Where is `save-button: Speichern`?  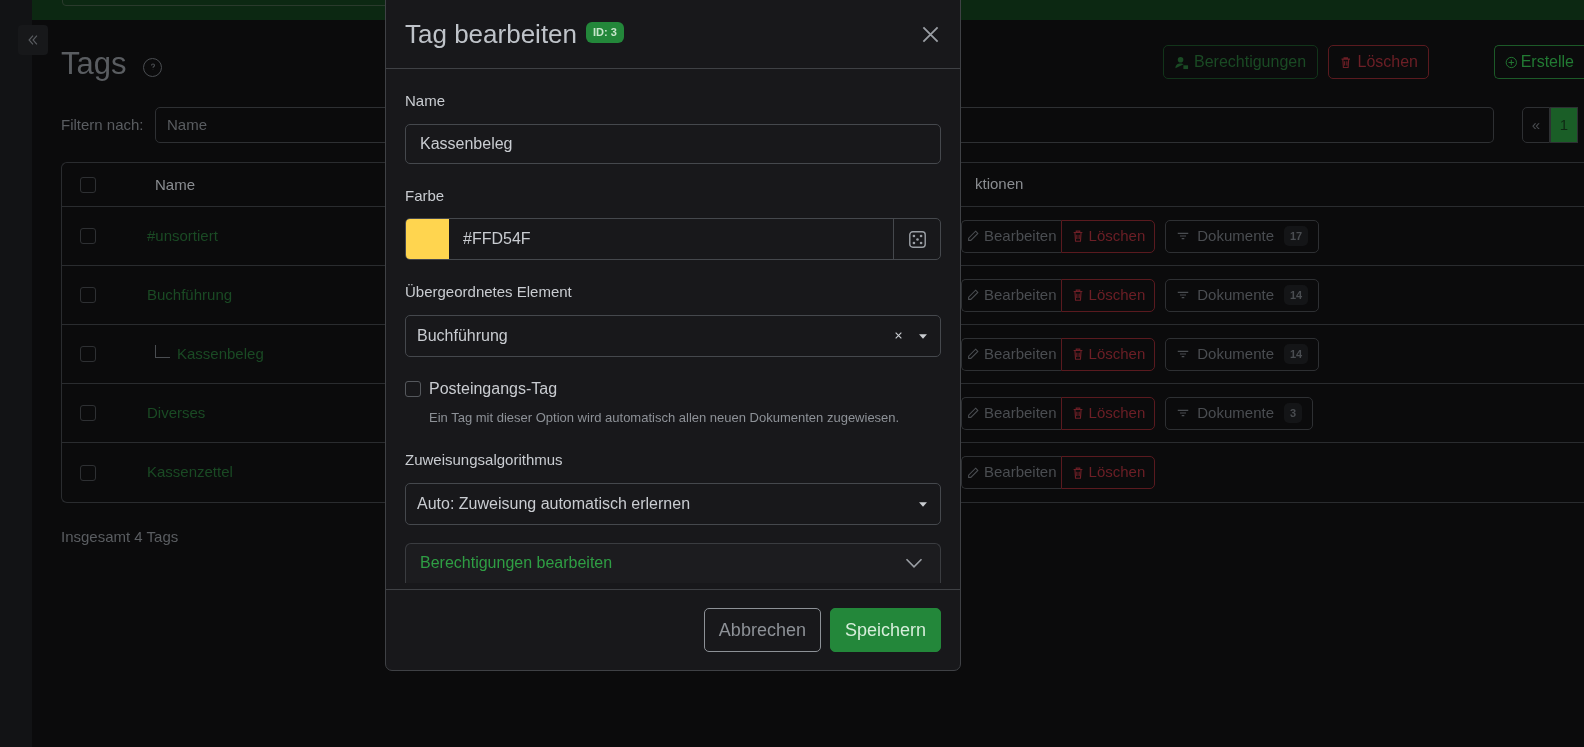
save-button: Speichern is located at coordinates (885, 630).